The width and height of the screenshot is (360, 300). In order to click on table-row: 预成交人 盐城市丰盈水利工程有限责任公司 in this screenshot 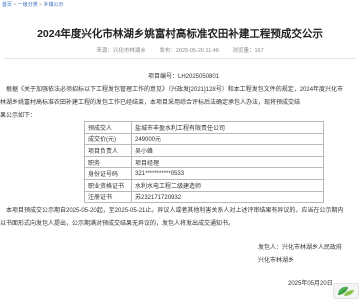, I will do `click(204, 127)`.